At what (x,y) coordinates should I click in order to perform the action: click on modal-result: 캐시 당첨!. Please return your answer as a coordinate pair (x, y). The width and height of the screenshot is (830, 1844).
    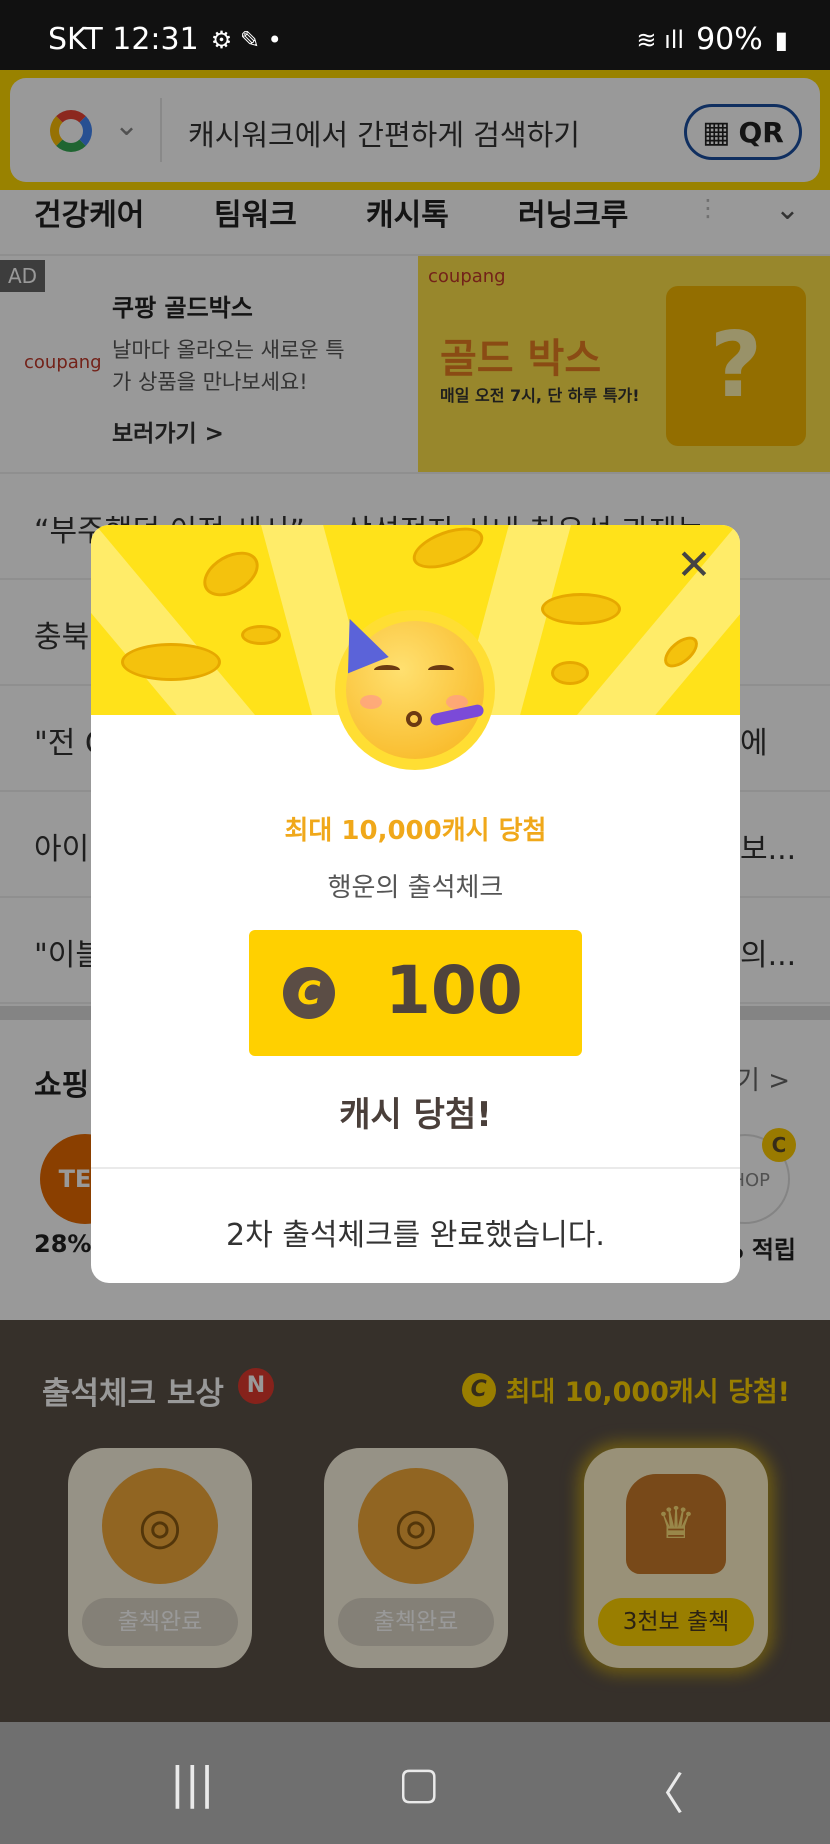
    Looking at the image, I should click on (415, 1115).